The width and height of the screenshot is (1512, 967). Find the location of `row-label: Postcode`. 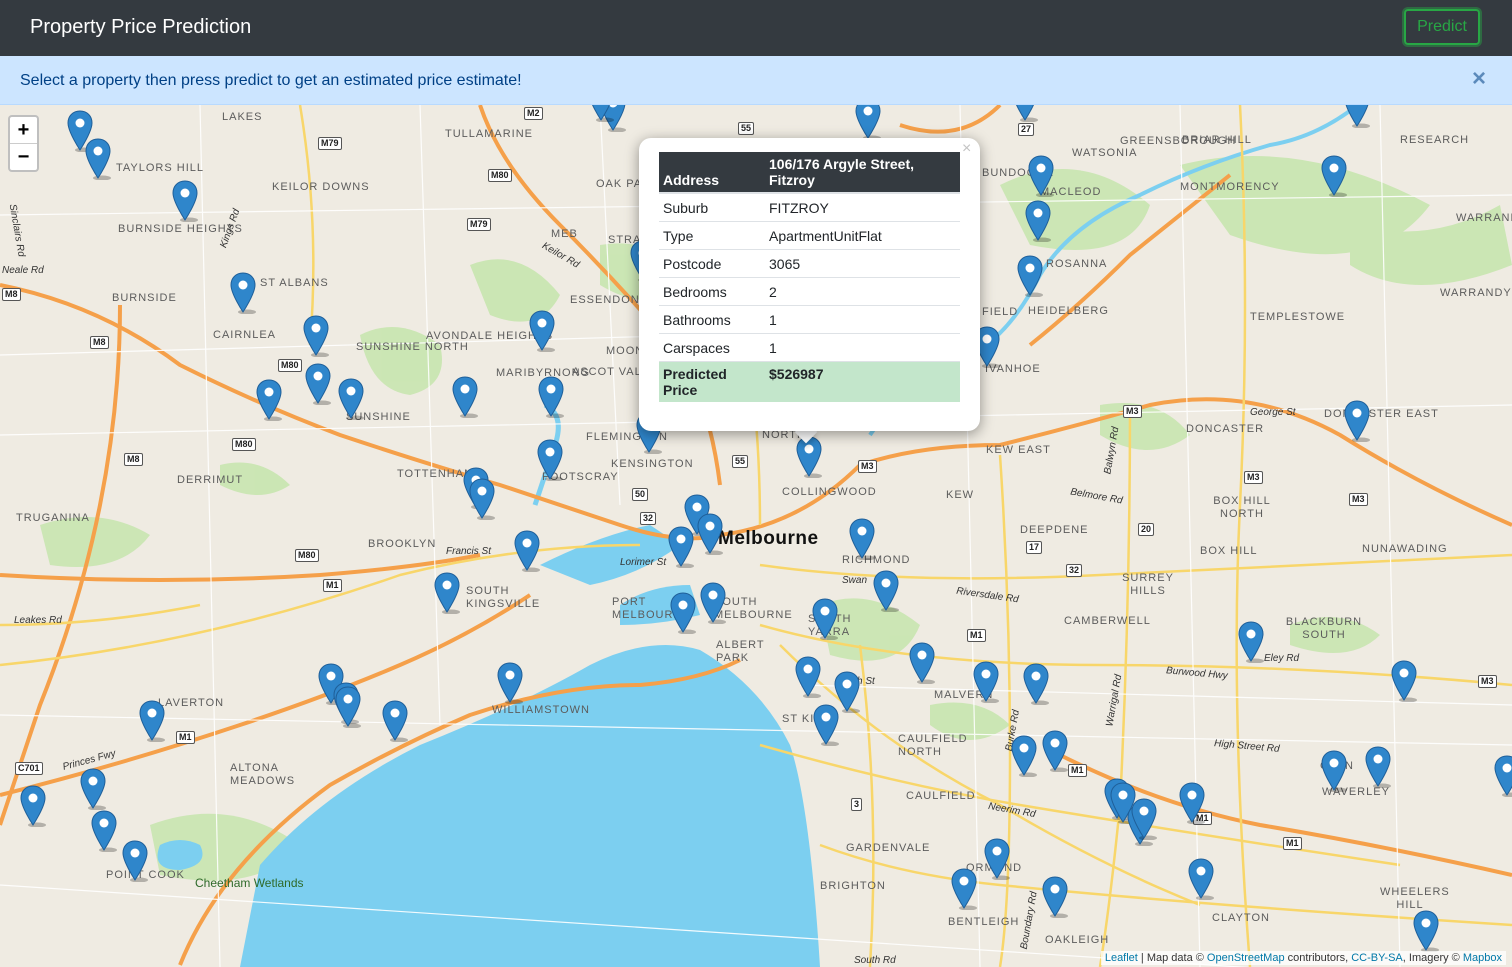

row-label: Postcode is located at coordinates (712, 263).